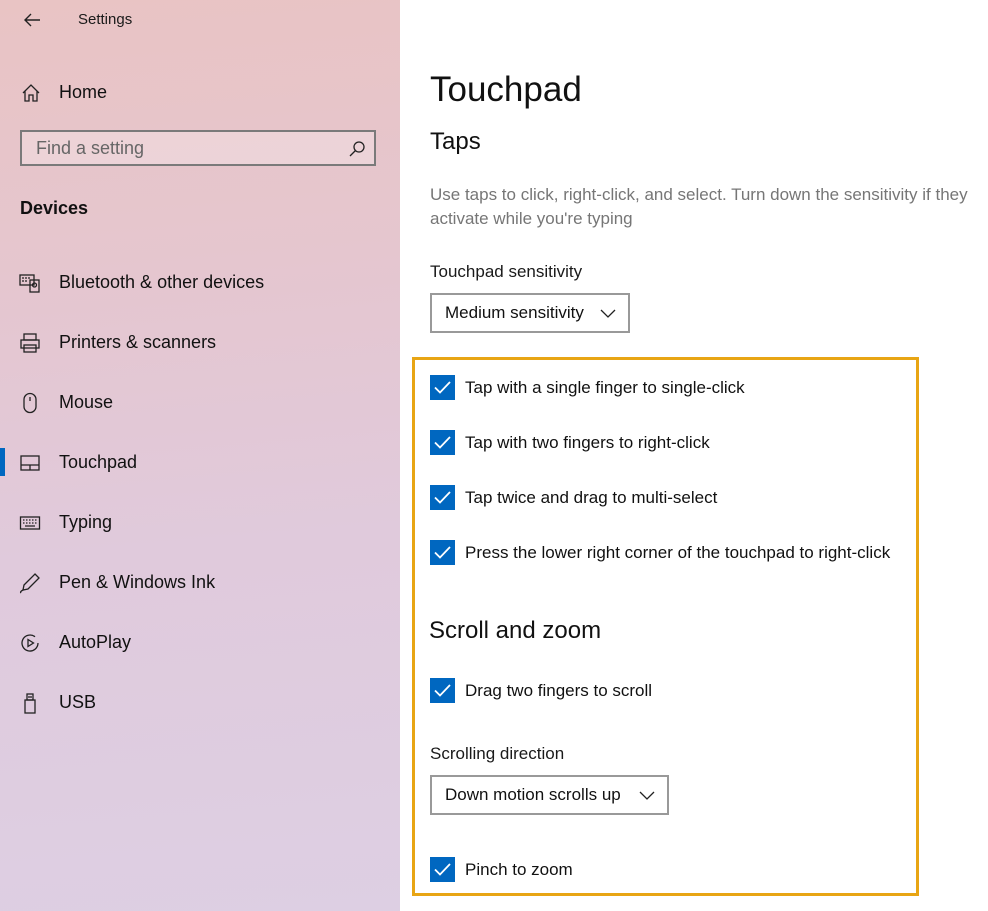 This screenshot has width=988, height=911. What do you see at coordinates (200, 462) in the screenshot?
I see `sidebar-item-touchpad: Touchpad` at bounding box center [200, 462].